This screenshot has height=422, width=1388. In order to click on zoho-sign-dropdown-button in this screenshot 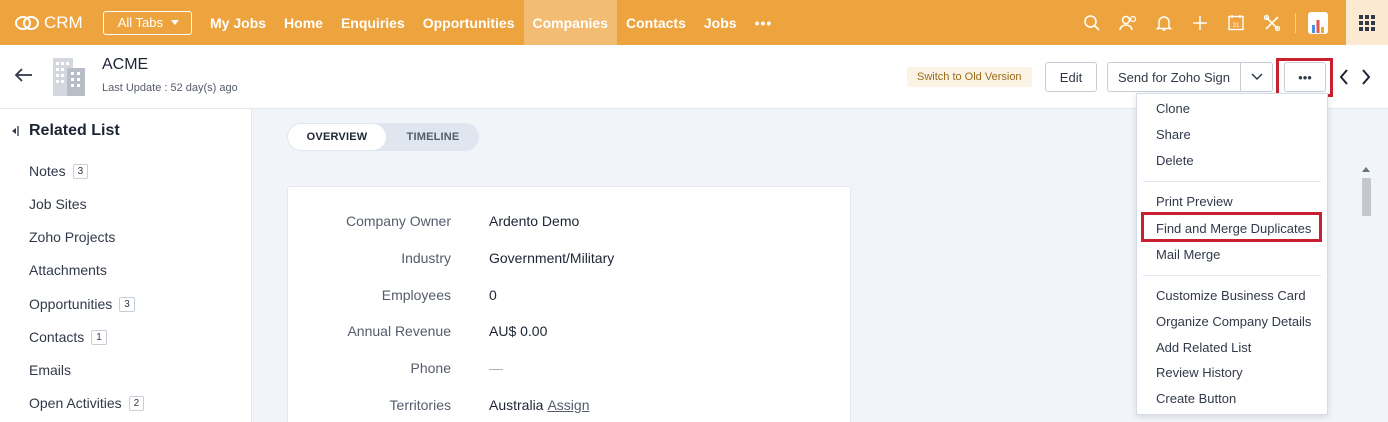, I will do `click(1256, 77)`.